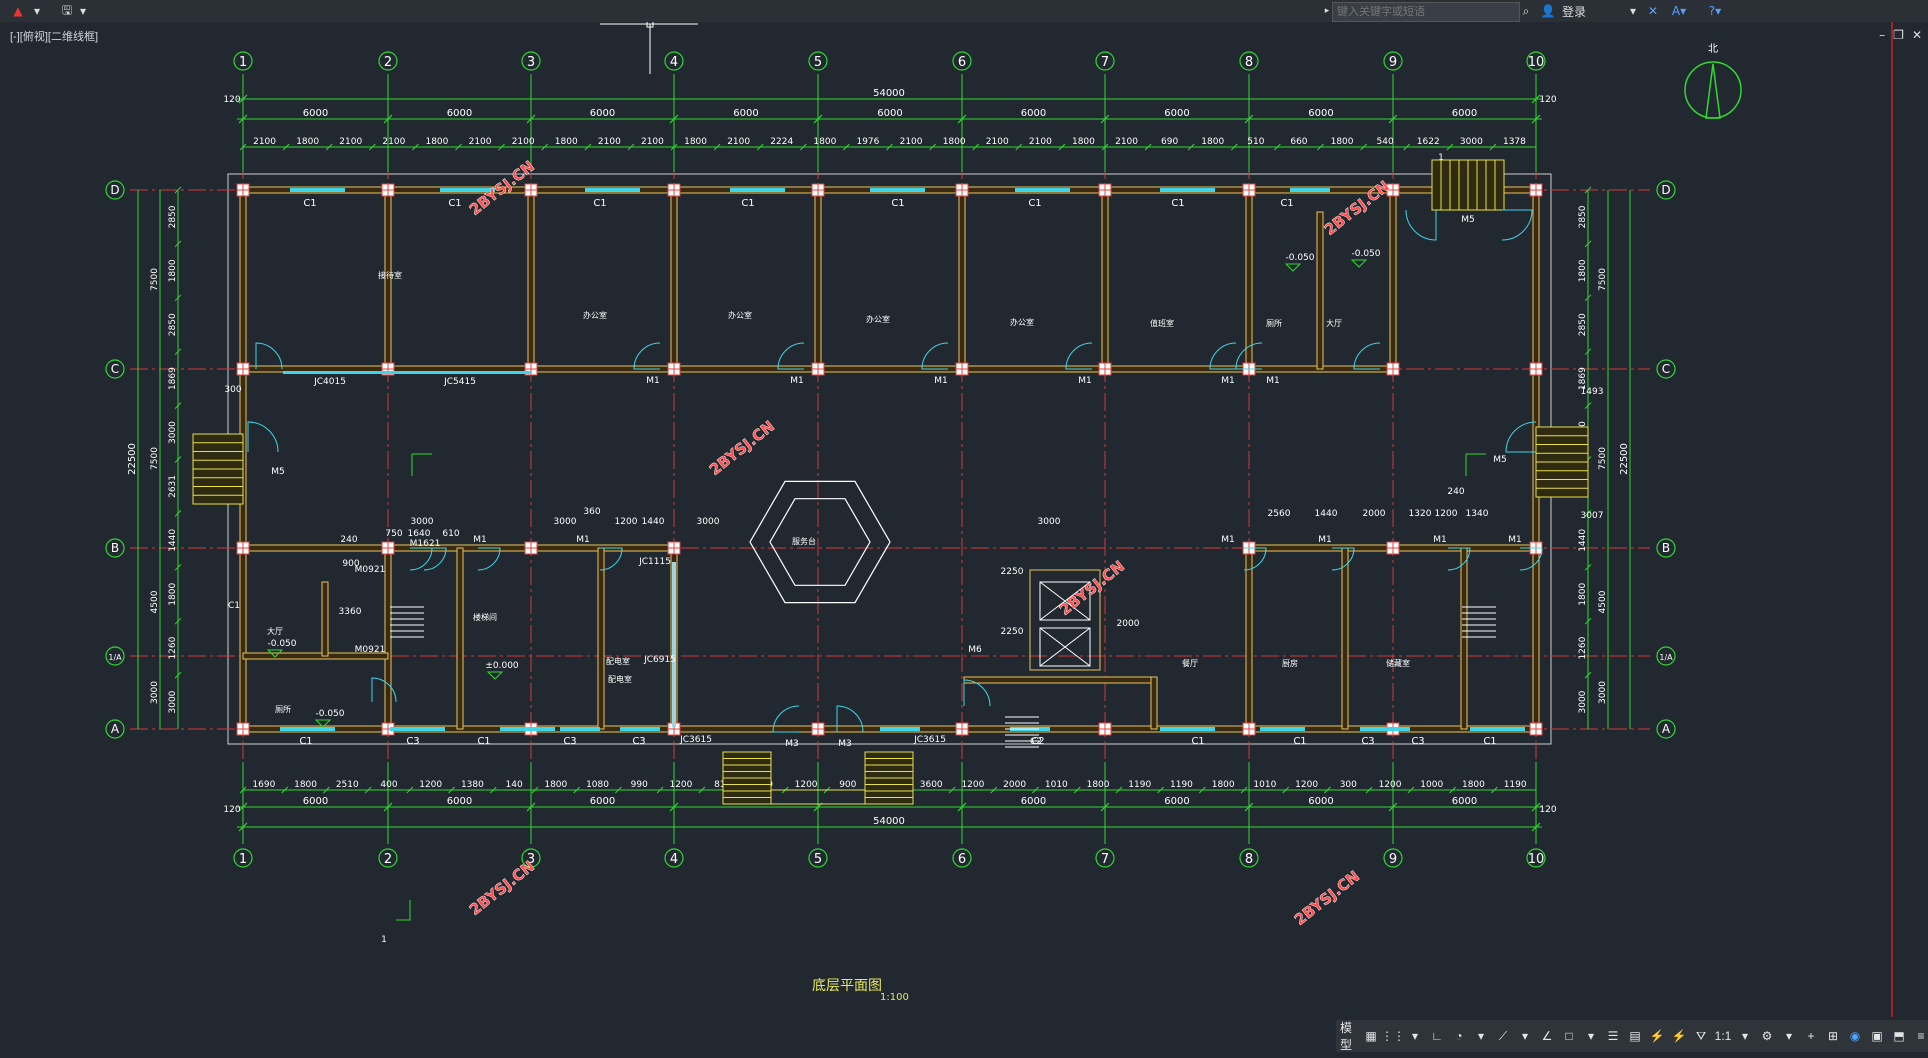  What do you see at coordinates (1679, 1036) in the screenshot?
I see `auto-scale-icon: ⚡` at bounding box center [1679, 1036].